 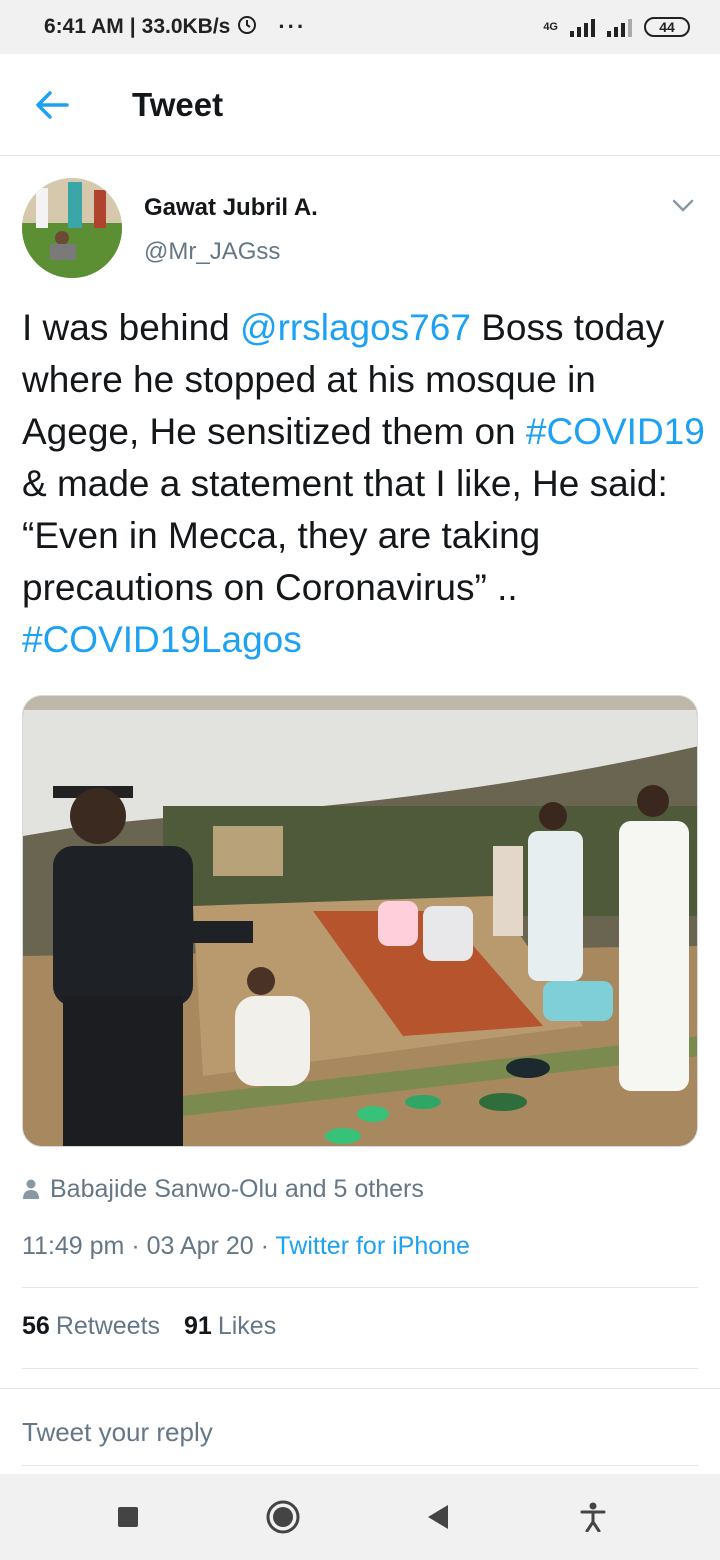 I want to click on square-icon, so click(x=127, y=1517).